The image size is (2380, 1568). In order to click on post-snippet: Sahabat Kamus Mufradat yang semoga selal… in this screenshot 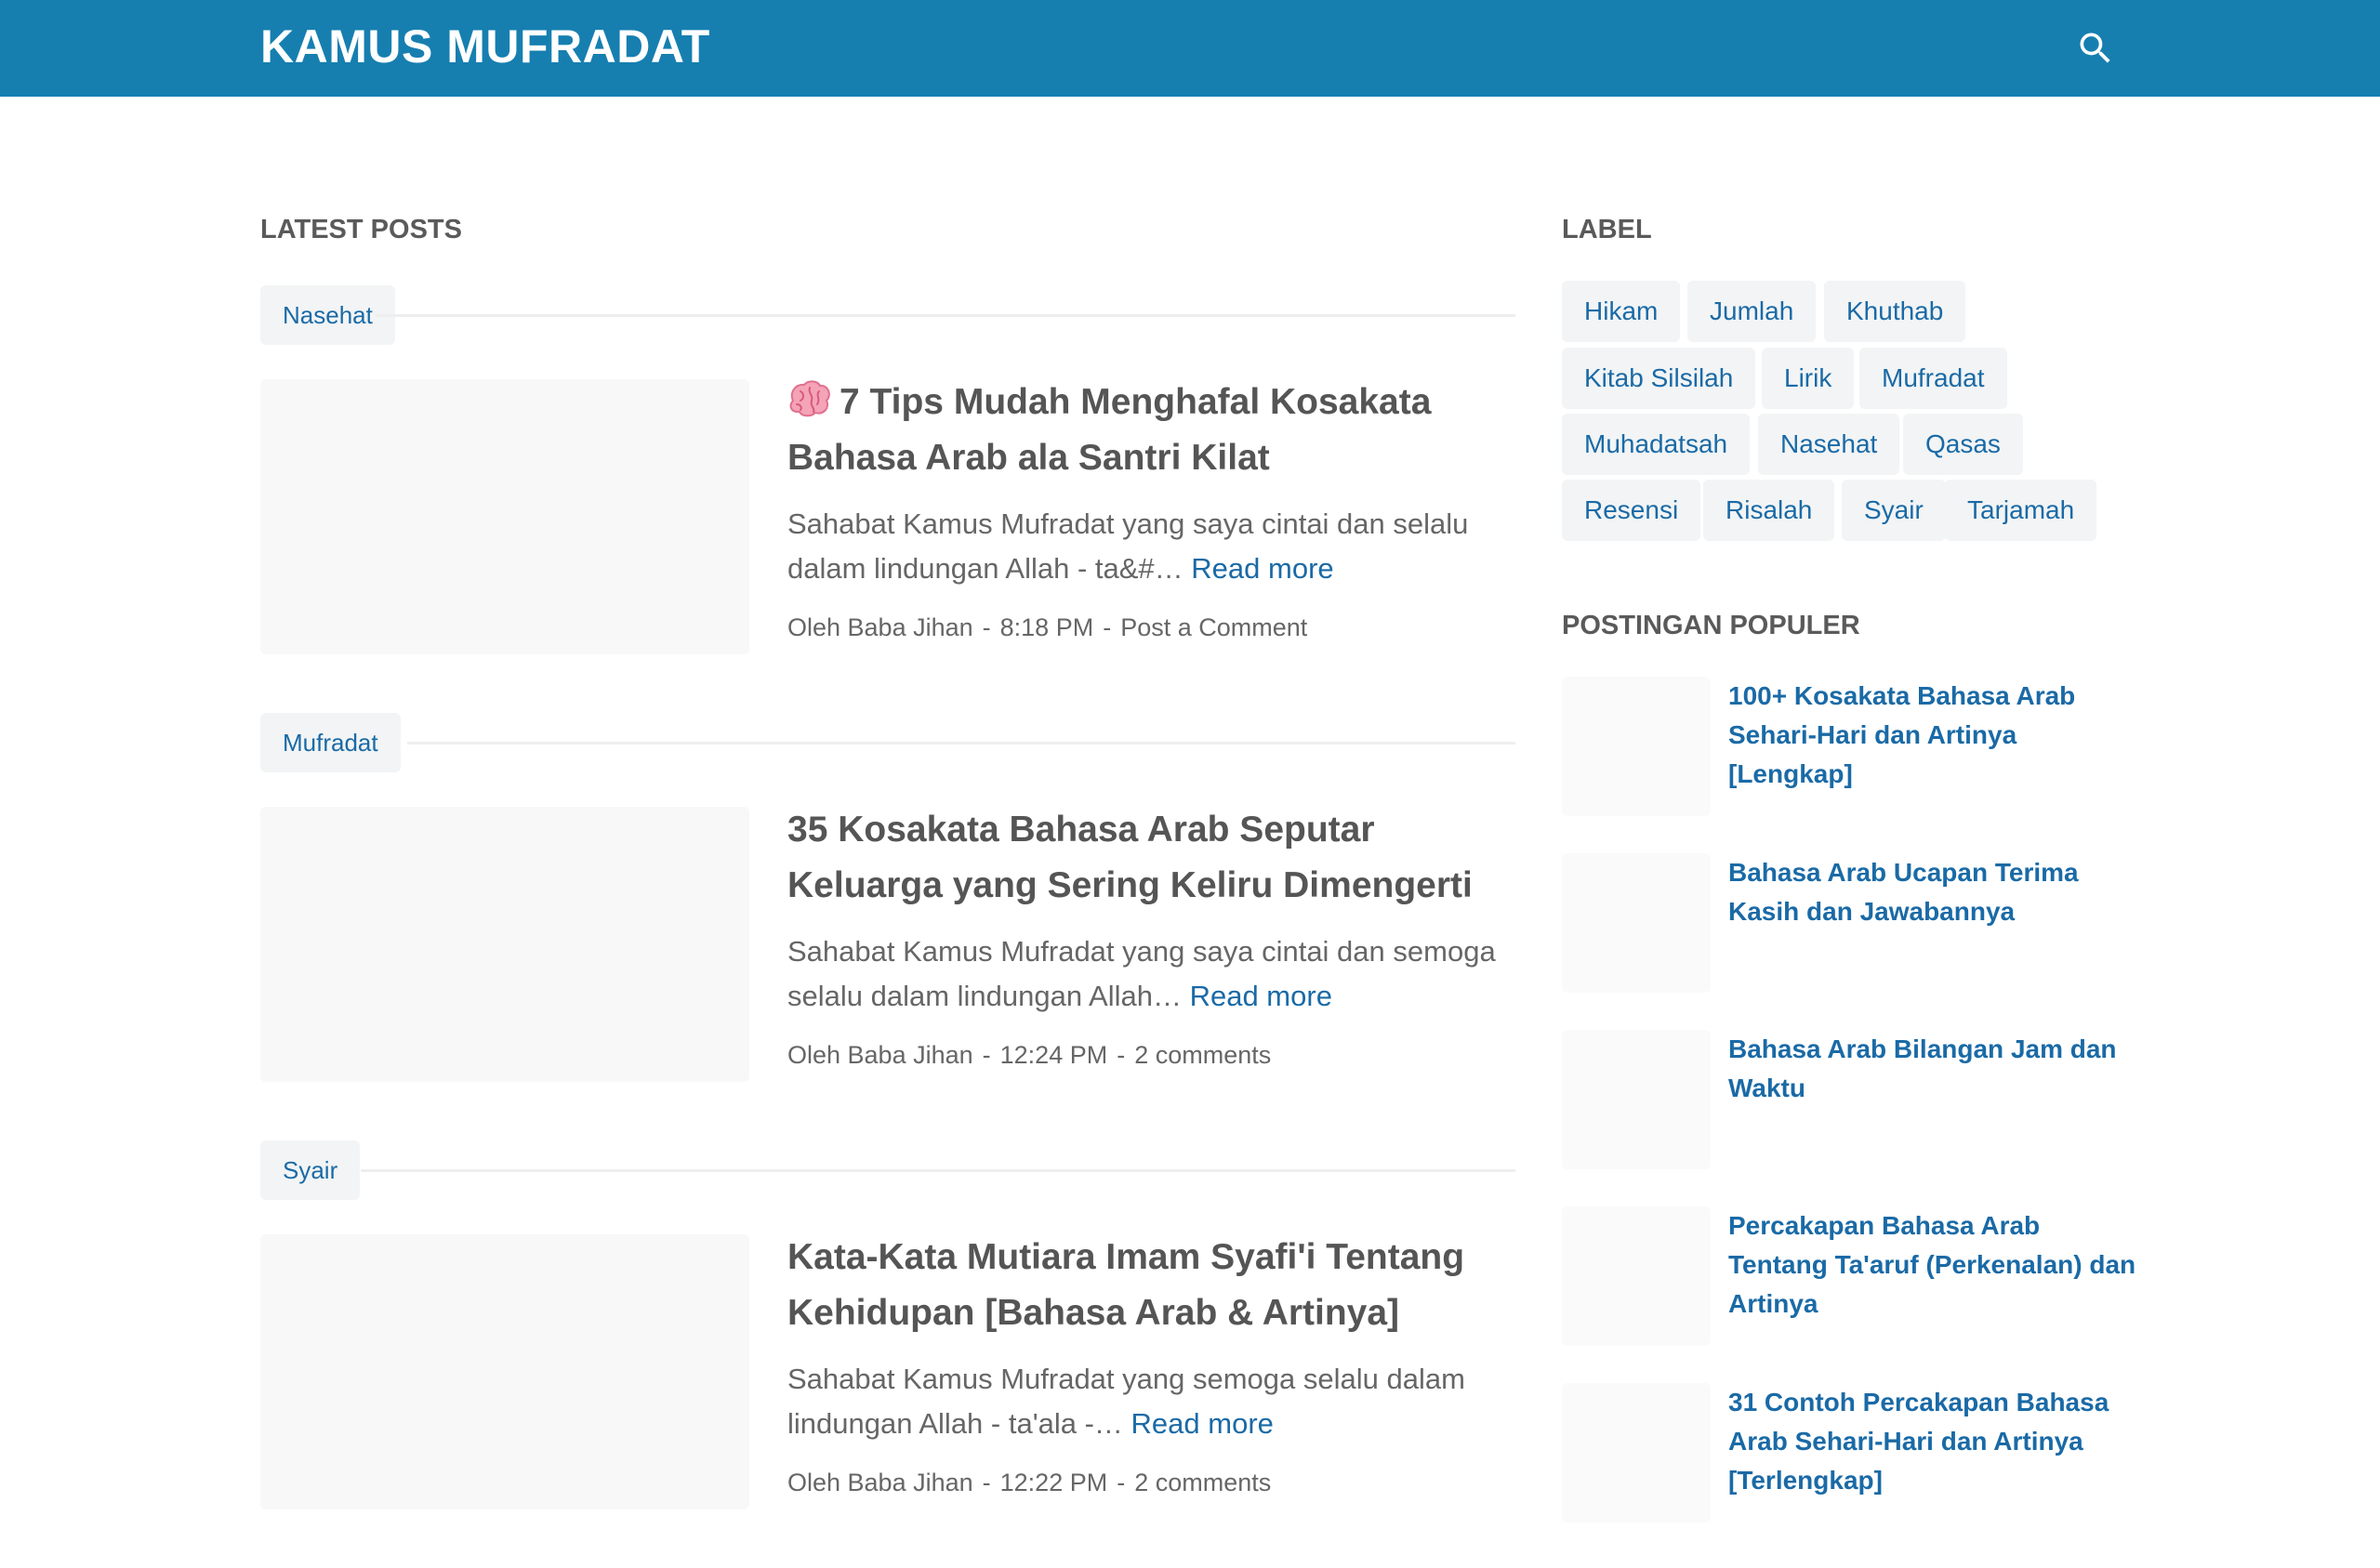, I will do `click(1154, 1402)`.